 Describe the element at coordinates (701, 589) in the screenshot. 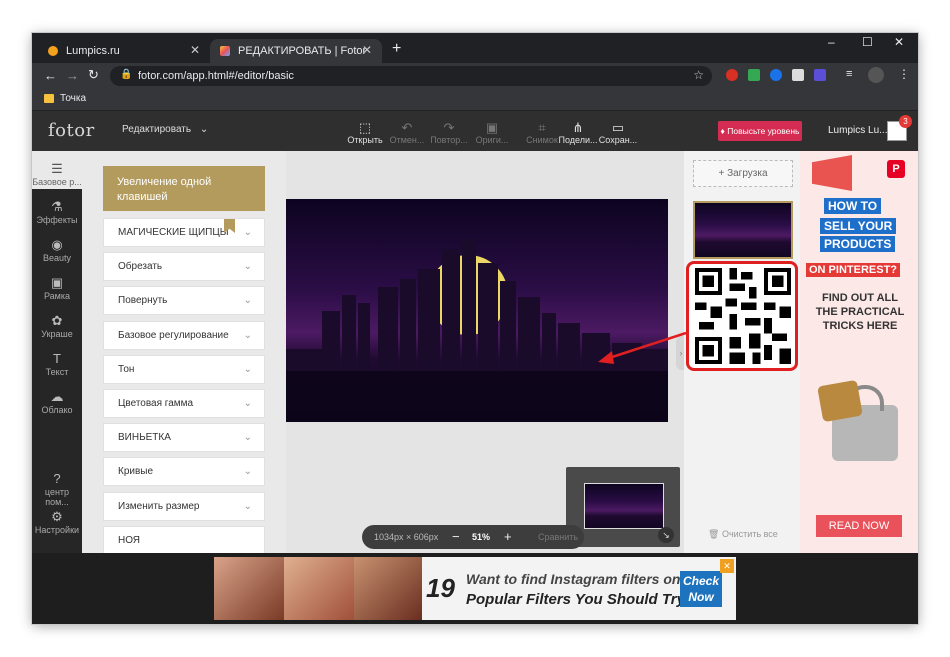

I see `check-now-button: Check Now` at that location.